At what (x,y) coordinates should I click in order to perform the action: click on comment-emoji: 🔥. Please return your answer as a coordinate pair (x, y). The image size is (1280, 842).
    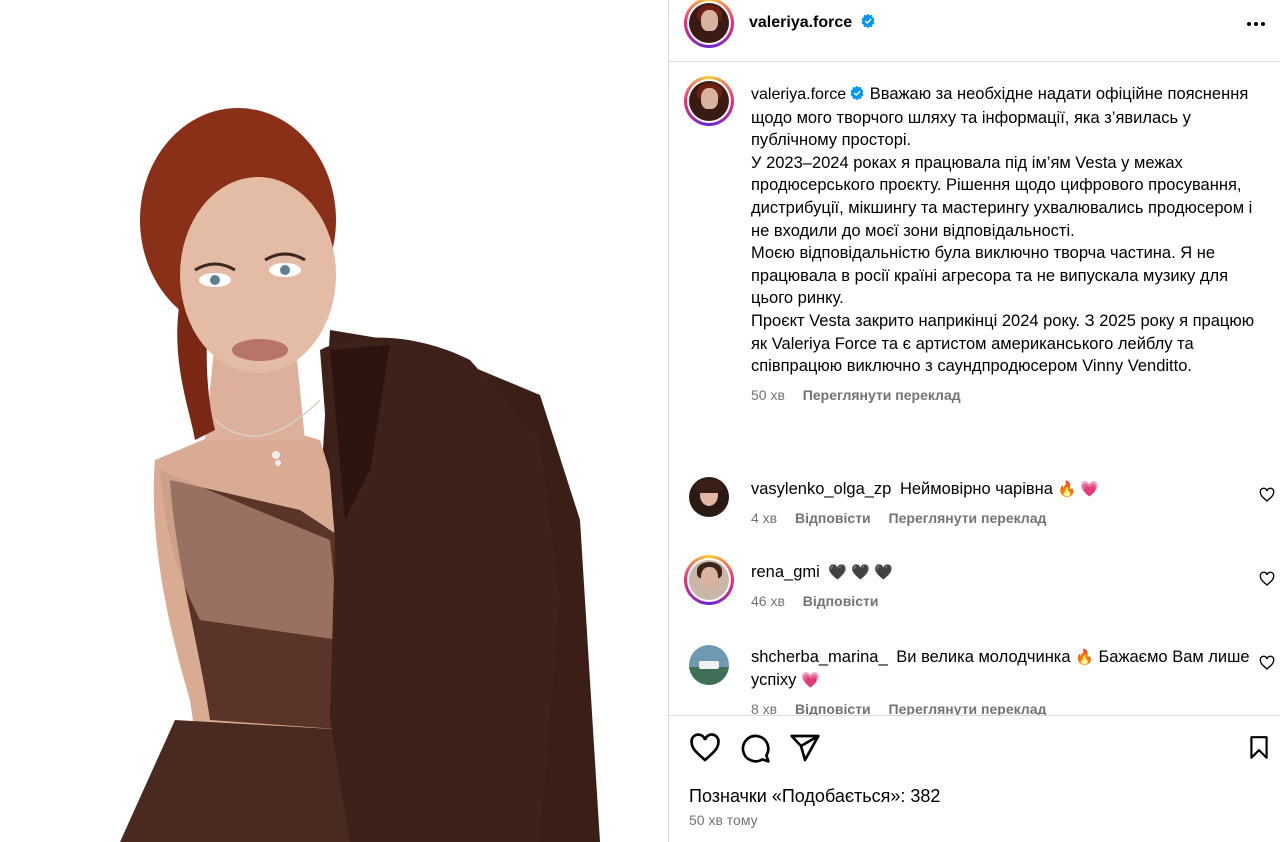
    Looking at the image, I should click on (1084, 657).